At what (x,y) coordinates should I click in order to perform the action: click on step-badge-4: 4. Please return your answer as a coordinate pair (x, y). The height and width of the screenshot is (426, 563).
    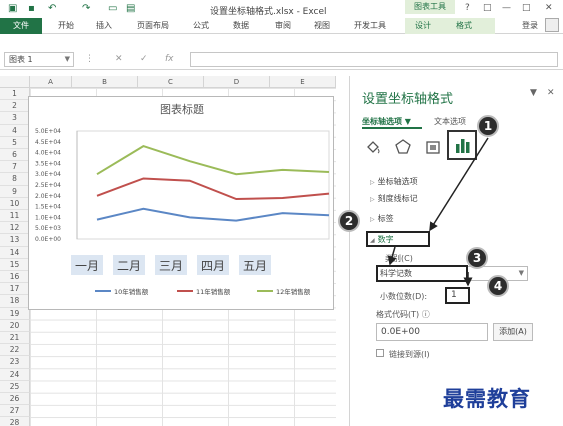
    Looking at the image, I should click on (498, 286).